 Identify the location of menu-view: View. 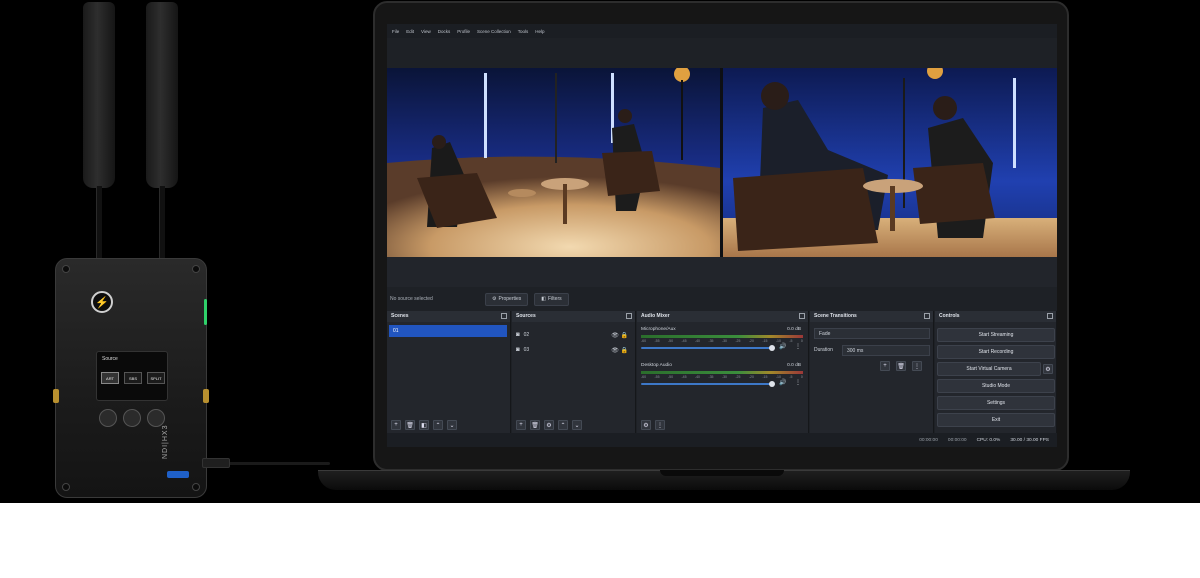
(426, 31).